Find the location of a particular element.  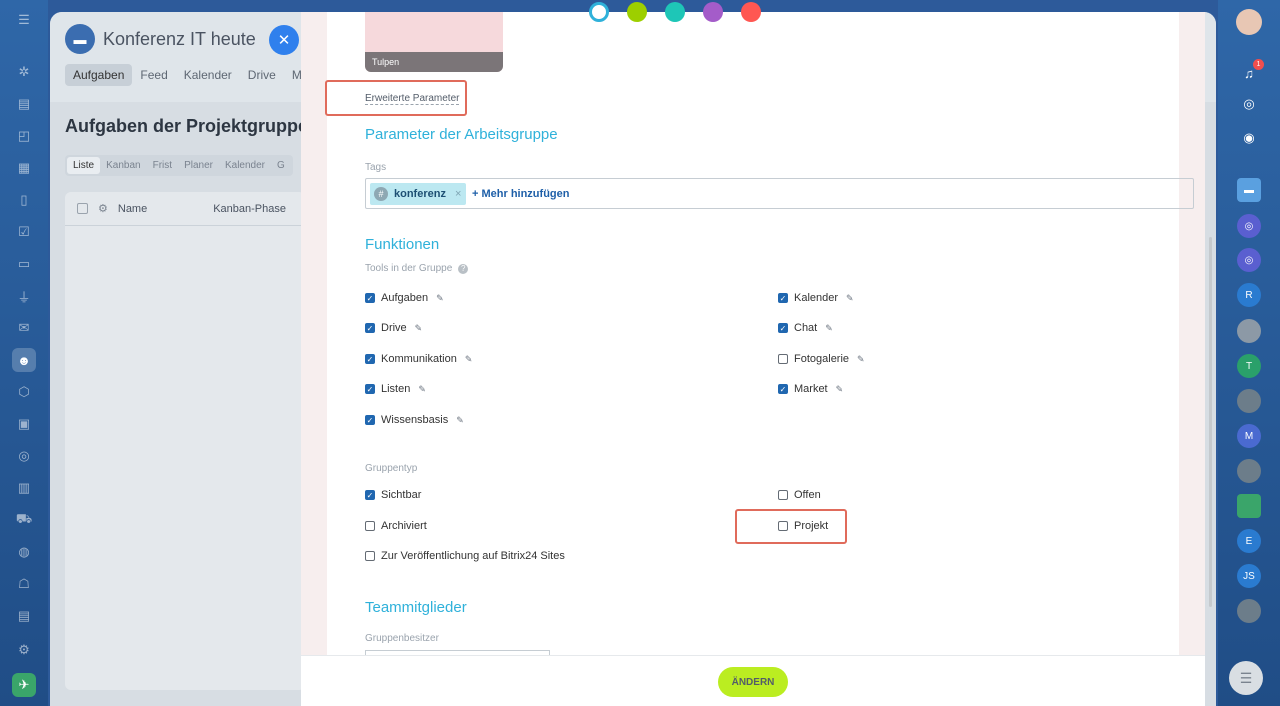

view-tab-kalender: Kalender is located at coordinates (245, 165).